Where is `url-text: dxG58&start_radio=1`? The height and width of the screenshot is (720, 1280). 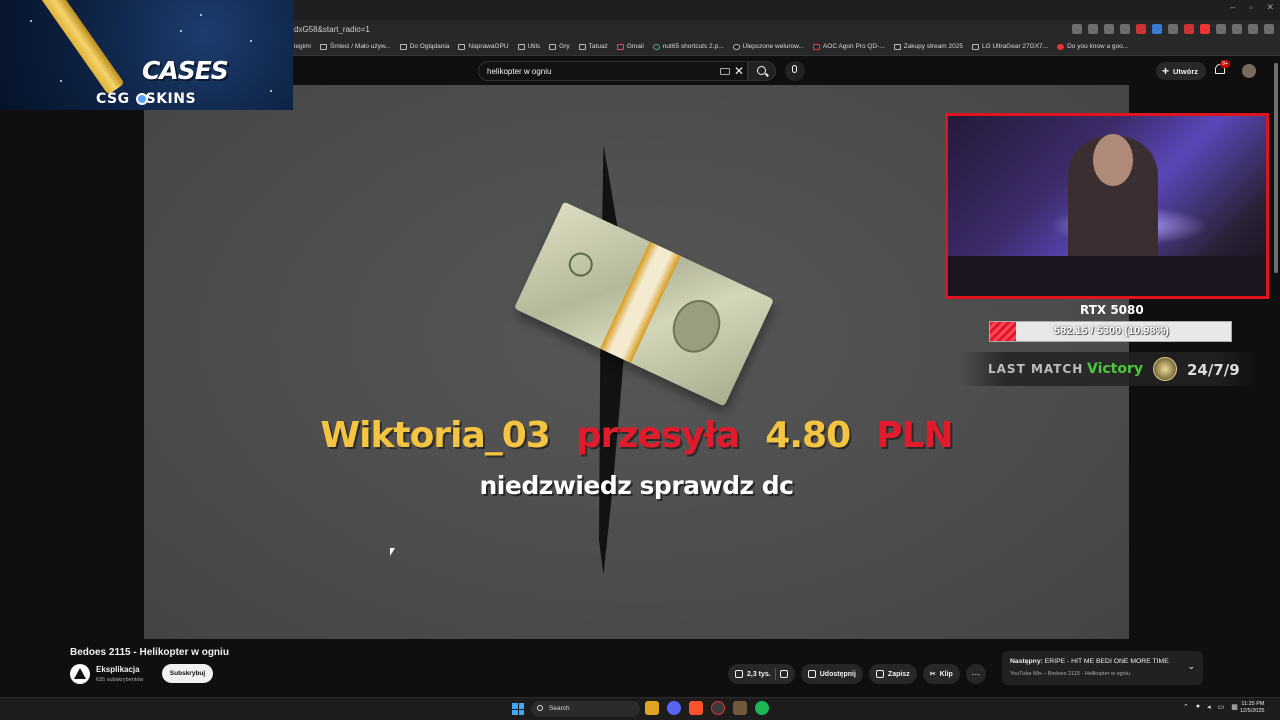
url-text: dxG58&start_radio=1 is located at coordinates (332, 29).